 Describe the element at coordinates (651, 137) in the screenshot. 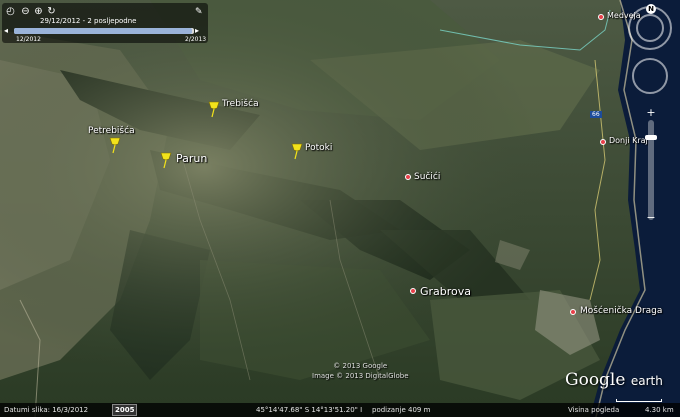

I see `zoom-slider-knob` at that location.